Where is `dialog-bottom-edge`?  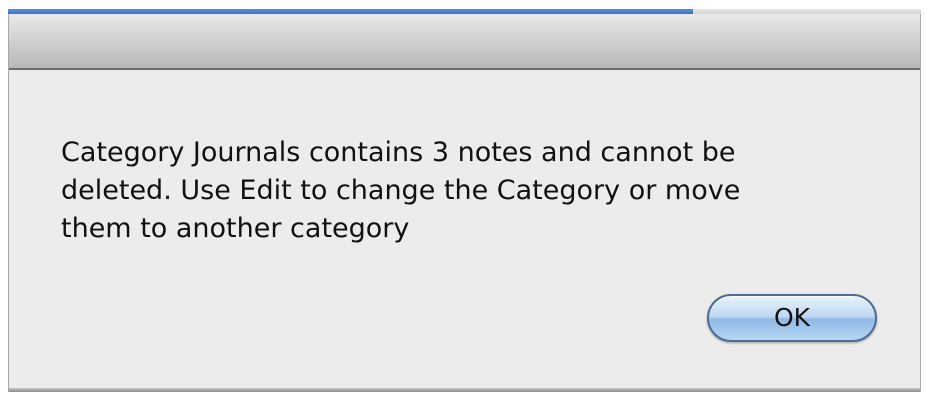
dialog-bottom-edge is located at coordinates (464, 390).